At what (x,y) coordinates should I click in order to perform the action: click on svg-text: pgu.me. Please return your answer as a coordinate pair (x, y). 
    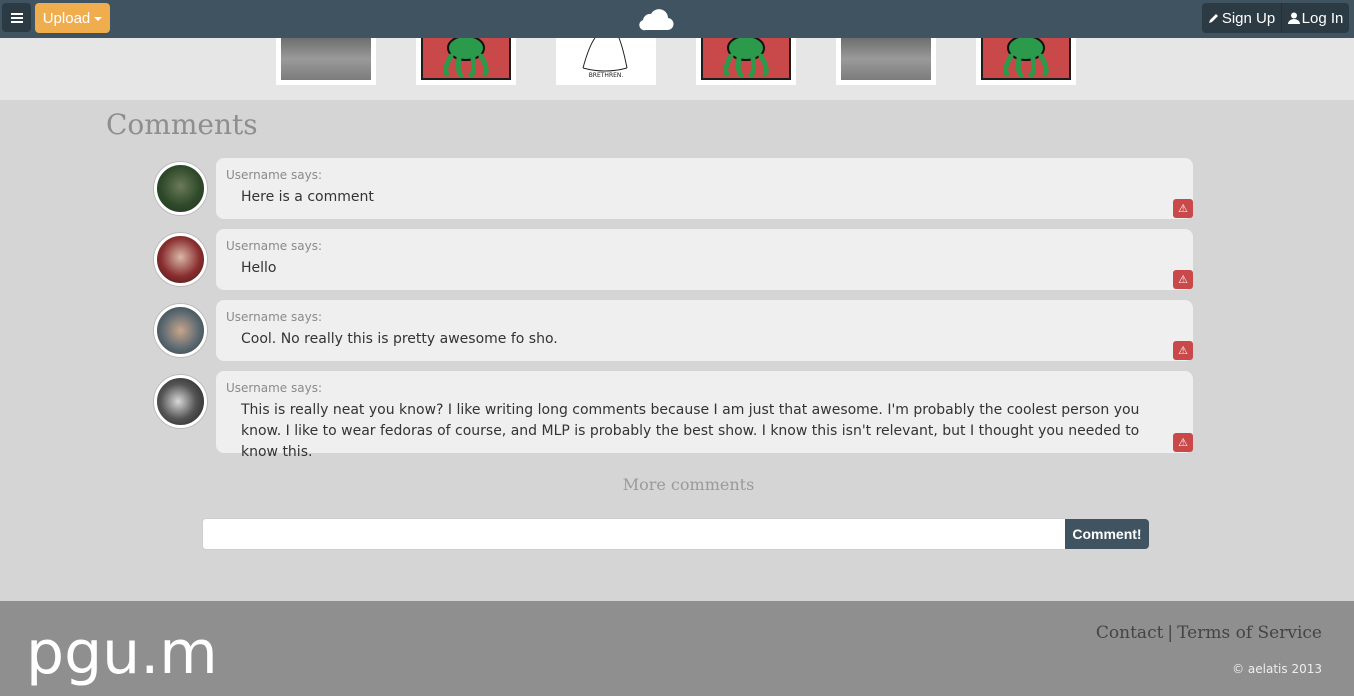
    Looking at the image, I should click on (121, 653).